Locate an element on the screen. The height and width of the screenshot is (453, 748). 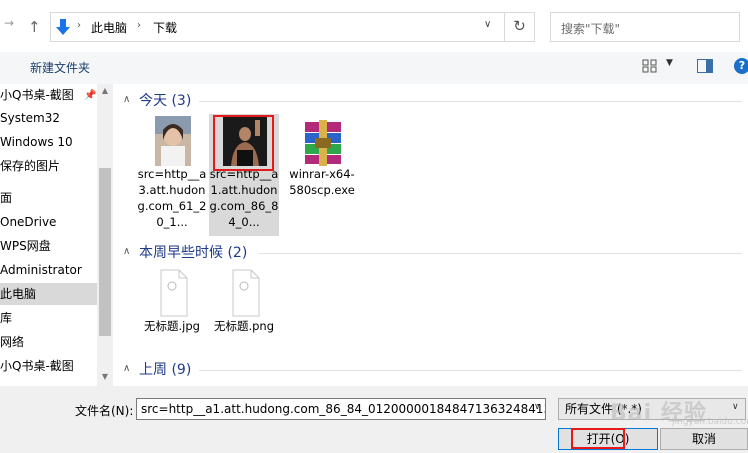
sidebar-item-screenshot-folder-2: 小Q书桌-截图 is located at coordinates (48, 366).